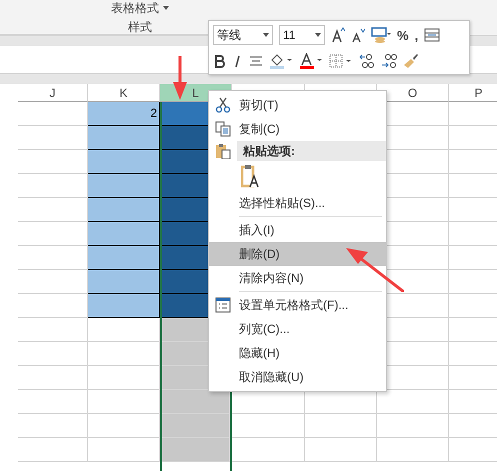 This screenshot has width=497, height=471. What do you see at coordinates (281, 60) in the screenshot?
I see `fill-color-icon` at bounding box center [281, 60].